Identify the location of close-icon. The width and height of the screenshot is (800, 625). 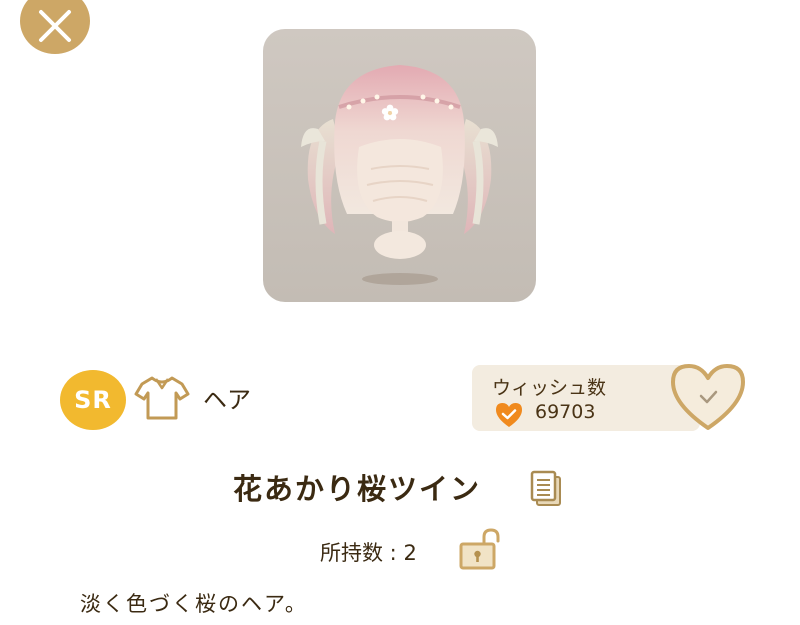
(55, 26).